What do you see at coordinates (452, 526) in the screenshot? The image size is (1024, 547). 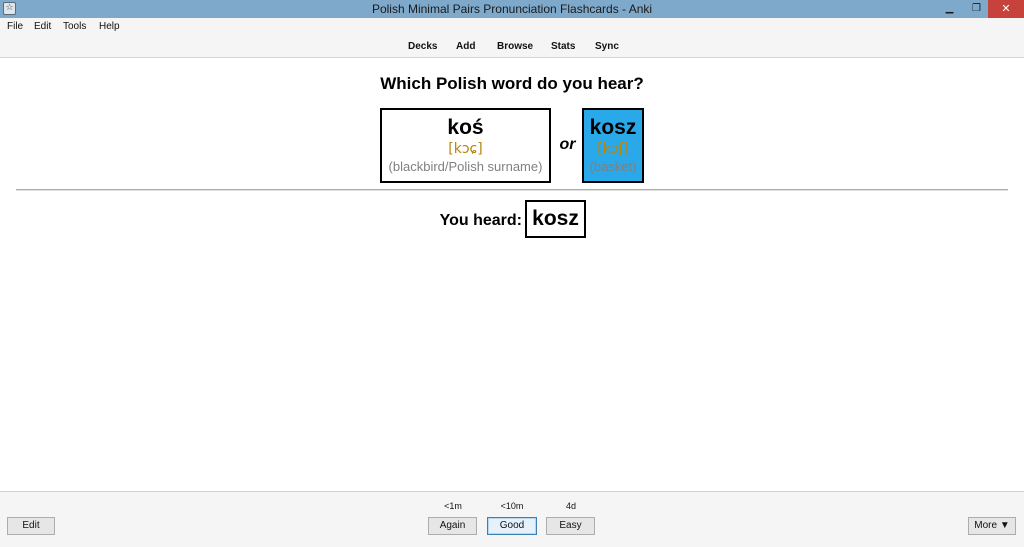 I see `again-button: Again` at bounding box center [452, 526].